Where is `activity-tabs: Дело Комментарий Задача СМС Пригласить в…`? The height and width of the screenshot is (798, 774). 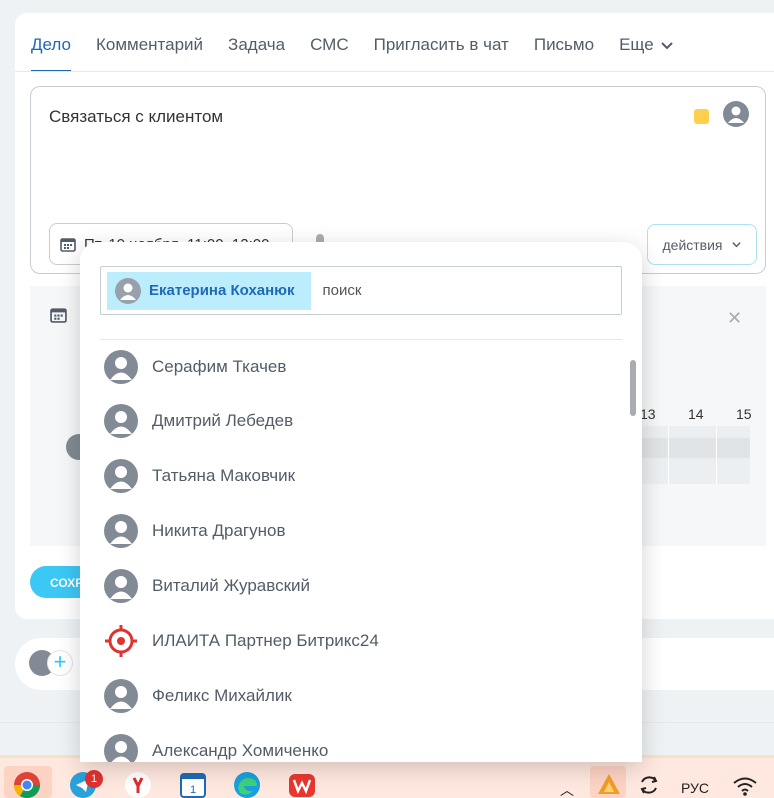 activity-tabs: Дело Комментарий Задача СМС Пригласить в… is located at coordinates (365, 47).